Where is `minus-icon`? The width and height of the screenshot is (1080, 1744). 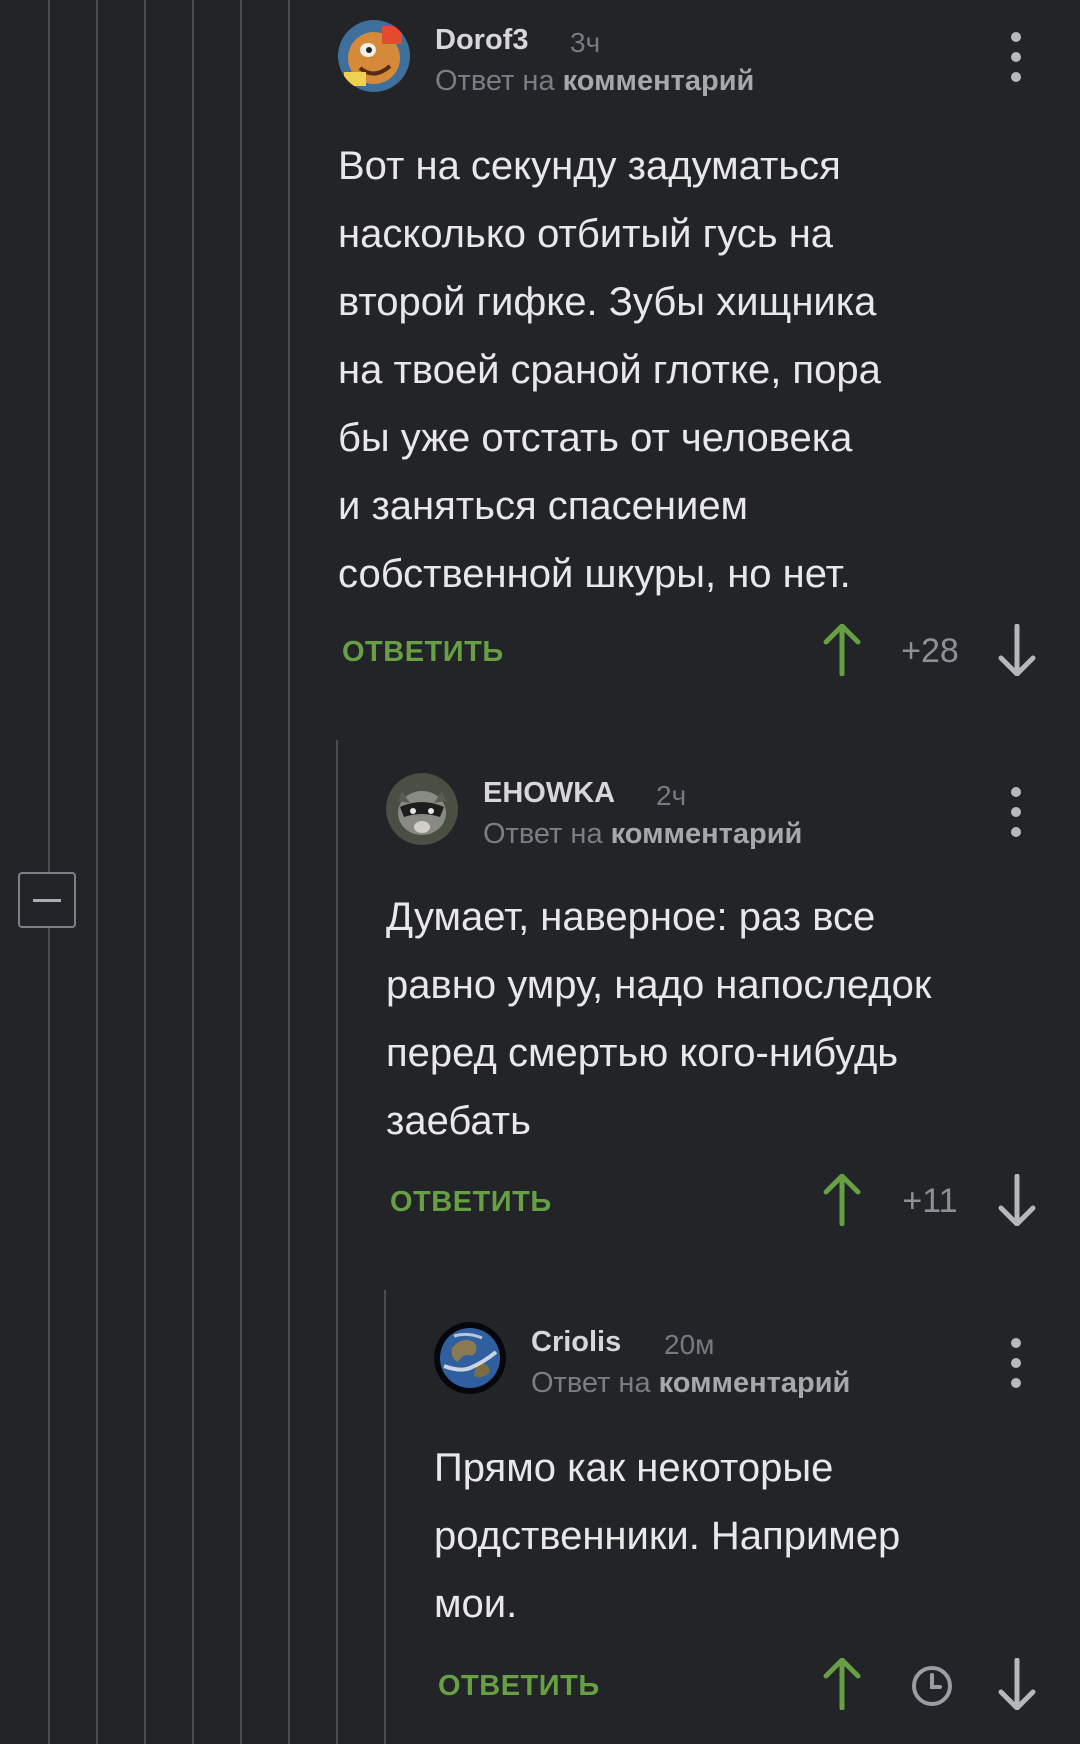
minus-icon is located at coordinates (47, 900).